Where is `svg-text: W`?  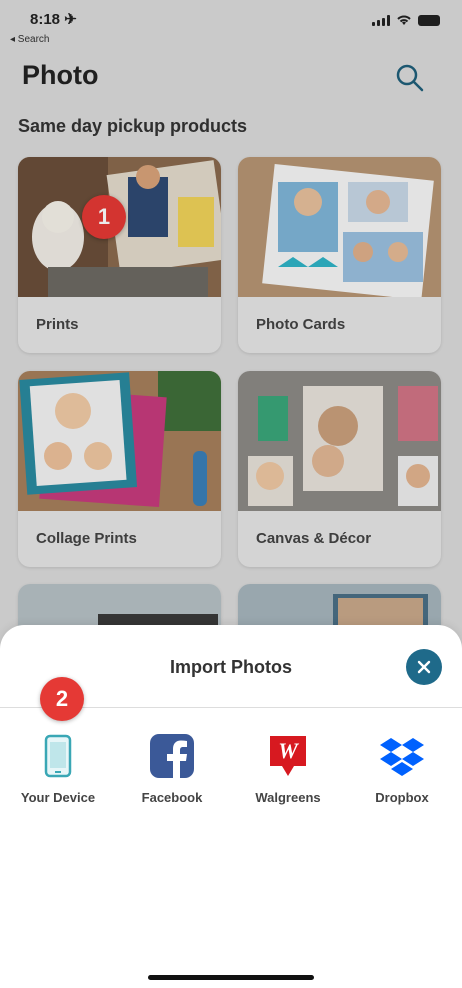 svg-text: W is located at coordinates (288, 750).